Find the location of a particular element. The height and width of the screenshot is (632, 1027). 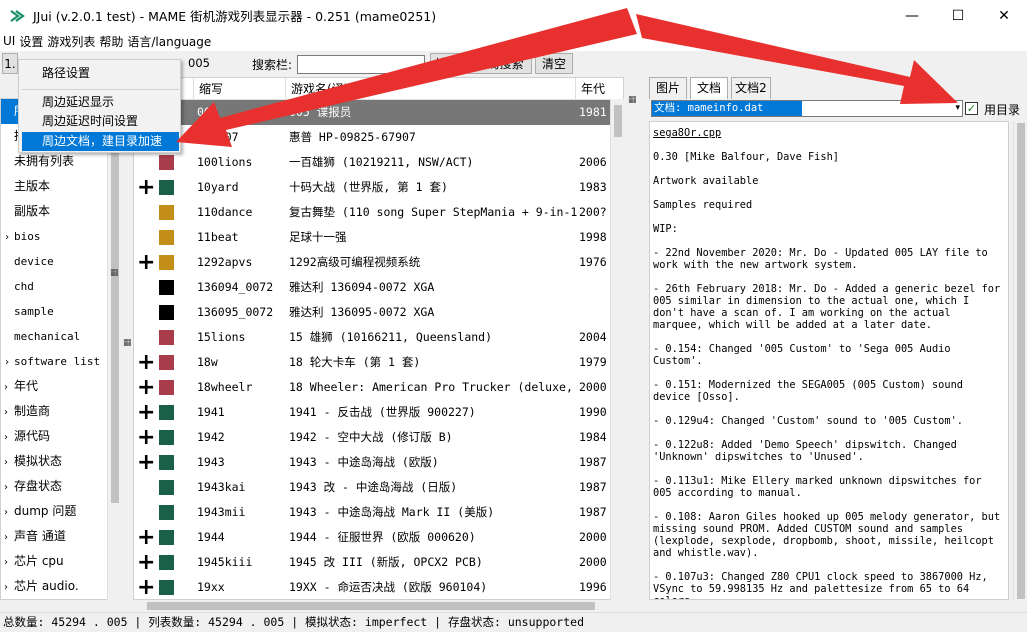

folder-item: sample is located at coordinates (60, 311).